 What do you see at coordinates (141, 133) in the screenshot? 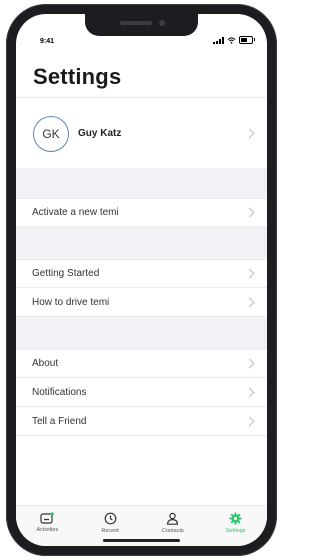
I see `profile-row: GK Guy Katz` at bounding box center [141, 133].